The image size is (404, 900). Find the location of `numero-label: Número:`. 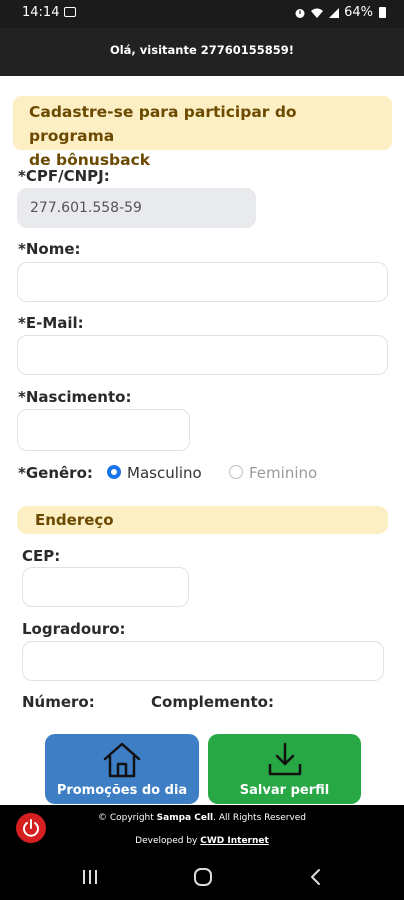

numero-label: Número: is located at coordinates (58, 702).